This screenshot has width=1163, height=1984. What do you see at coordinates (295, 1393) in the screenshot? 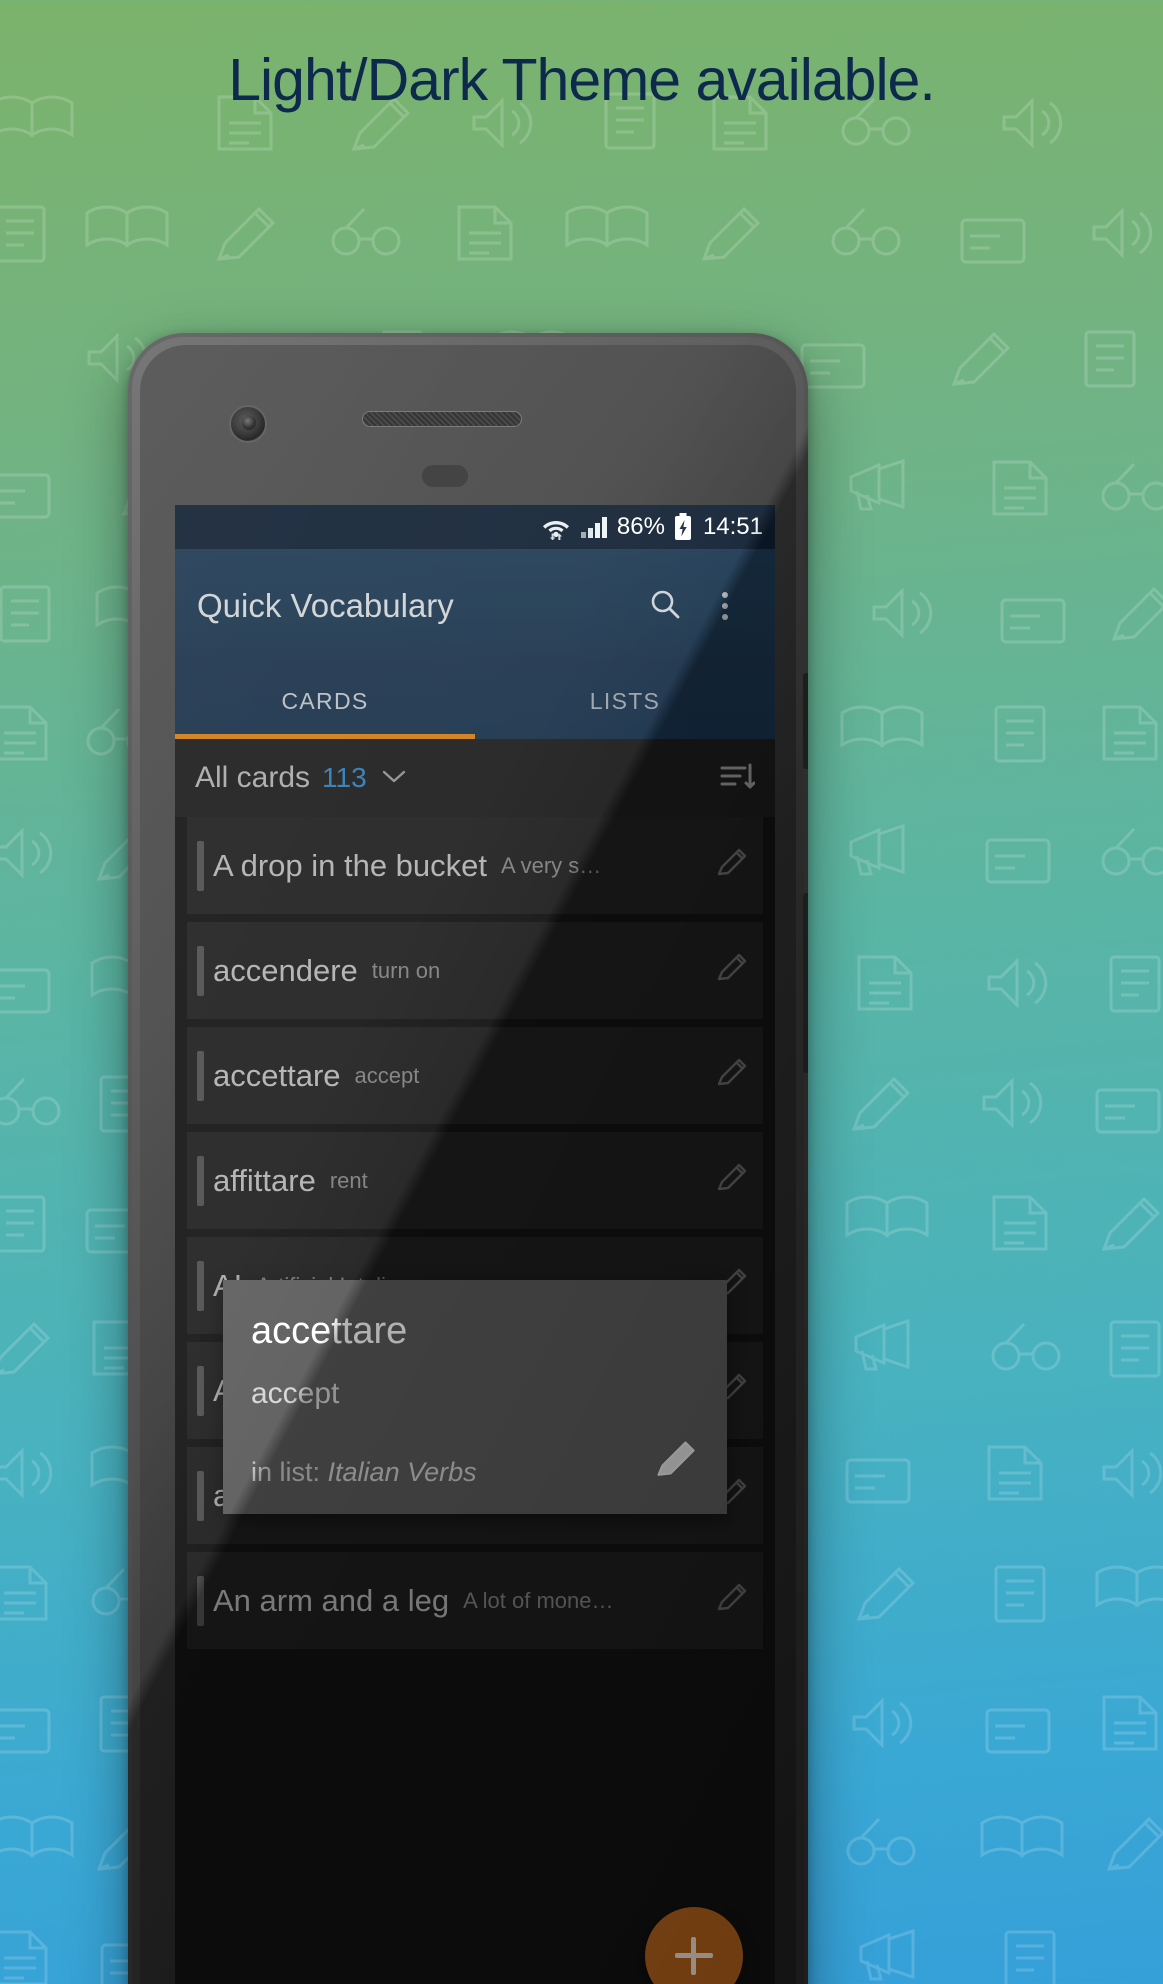
I see `popup-definition: accept` at bounding box center [295, 1393].